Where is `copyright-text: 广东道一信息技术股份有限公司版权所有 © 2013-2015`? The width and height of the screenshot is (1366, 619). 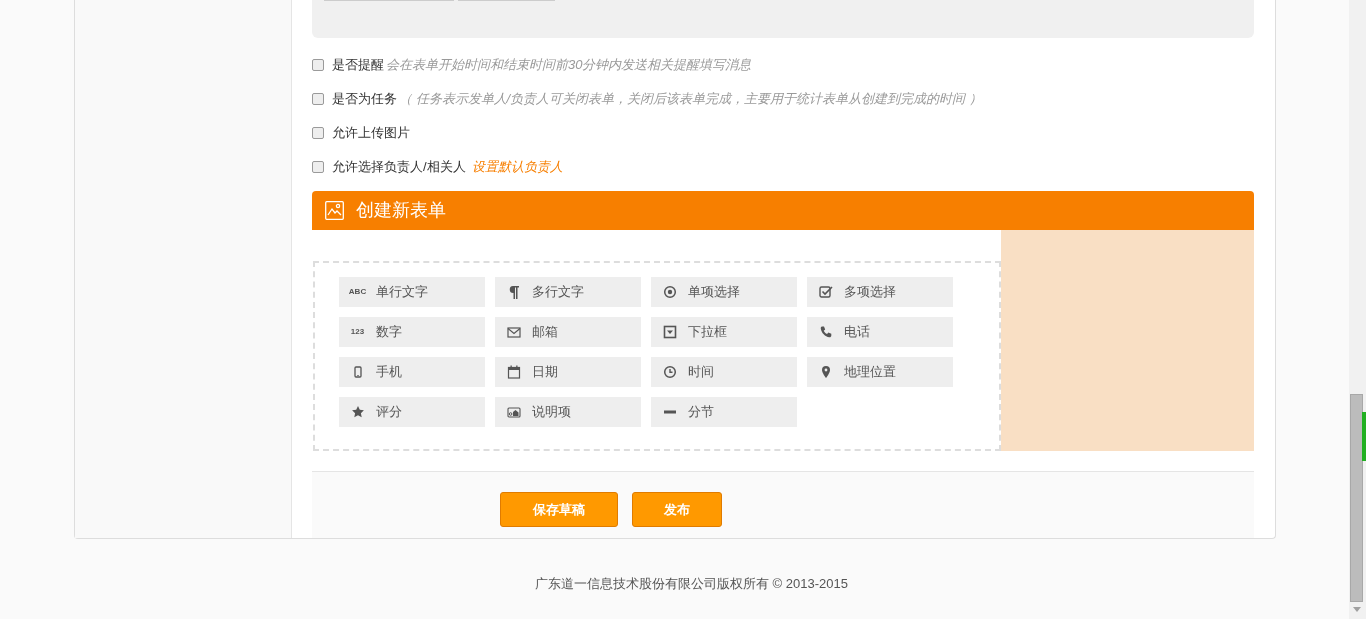 copyright-text: 广东道一信息技术股份有限公司版权所有 © 2013-2015 is located at coordinates (691, 584).